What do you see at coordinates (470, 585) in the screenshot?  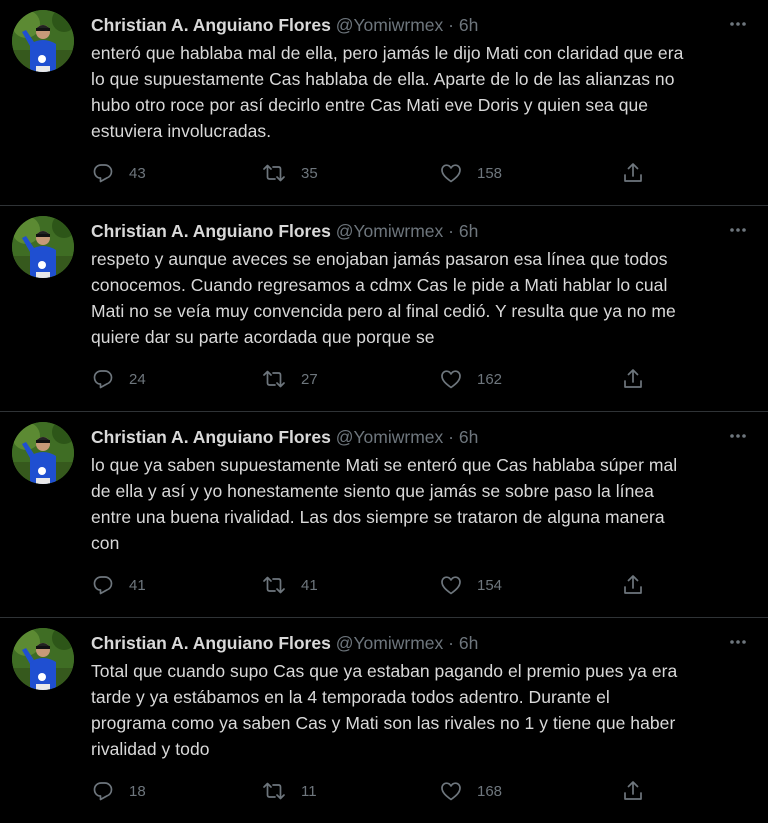 I see `like-button: 154` at bounding box center [470, 585].